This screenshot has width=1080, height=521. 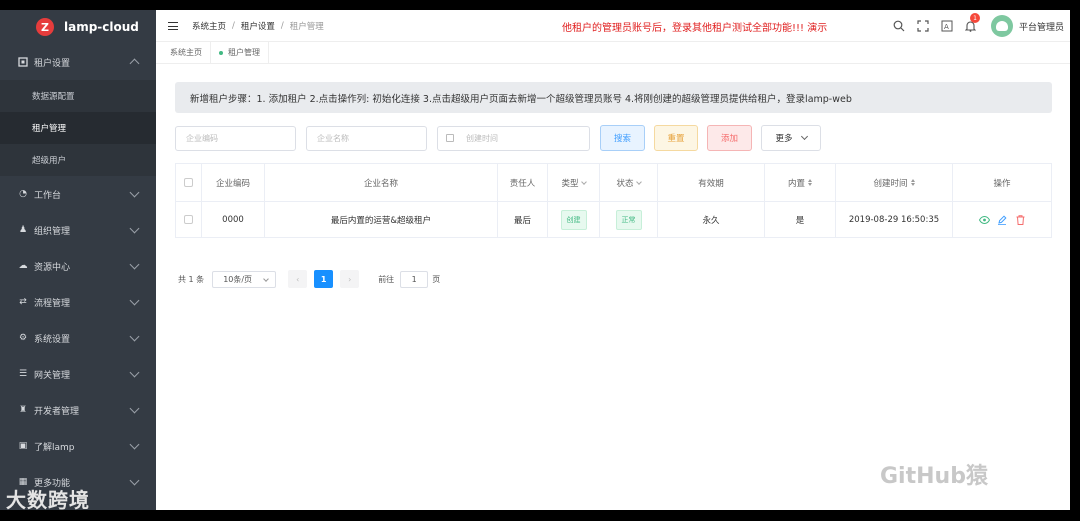 I want to click on menu-group-about-lamp: ▣ 了解lamp, so click(x=78, y=446).